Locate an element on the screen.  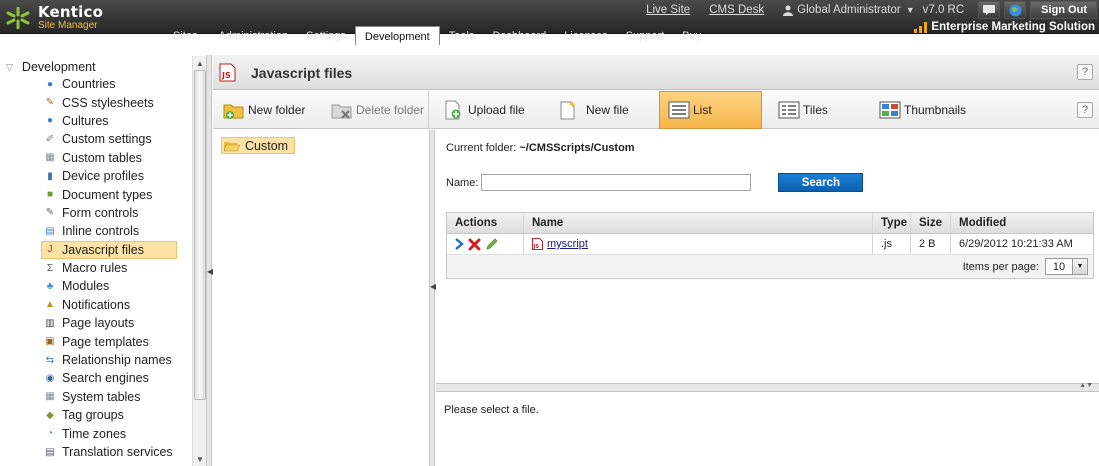
nav-buy: Buy is located at coordinates (691, 34).